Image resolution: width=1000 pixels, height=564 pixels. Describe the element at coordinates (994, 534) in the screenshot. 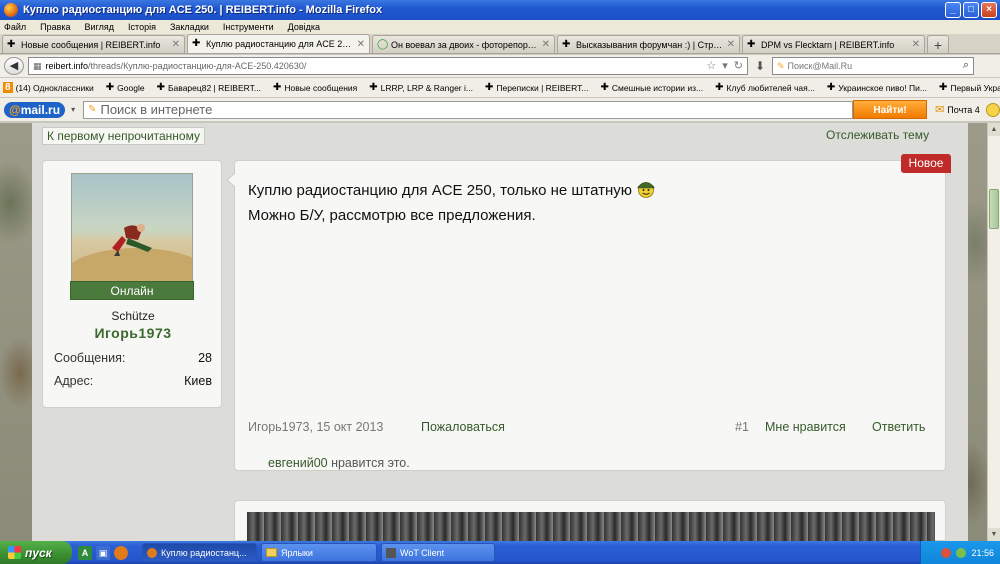

I see `scroll-down-icon: ▼` at that location.